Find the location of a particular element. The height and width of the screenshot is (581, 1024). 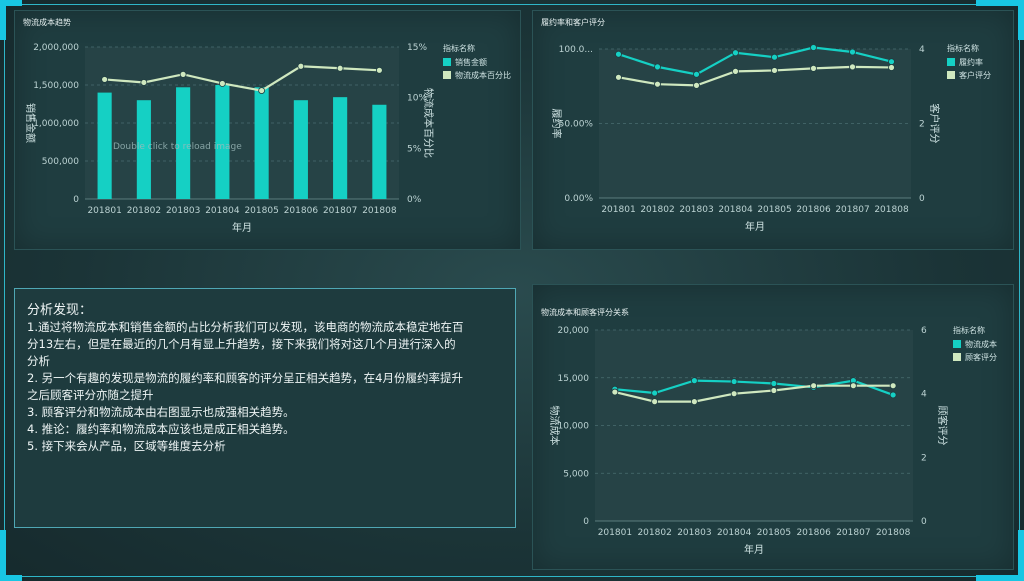

cost-rating-relation-title: 物流成本和顾客评分关系 is located at coordinates (585, 312).